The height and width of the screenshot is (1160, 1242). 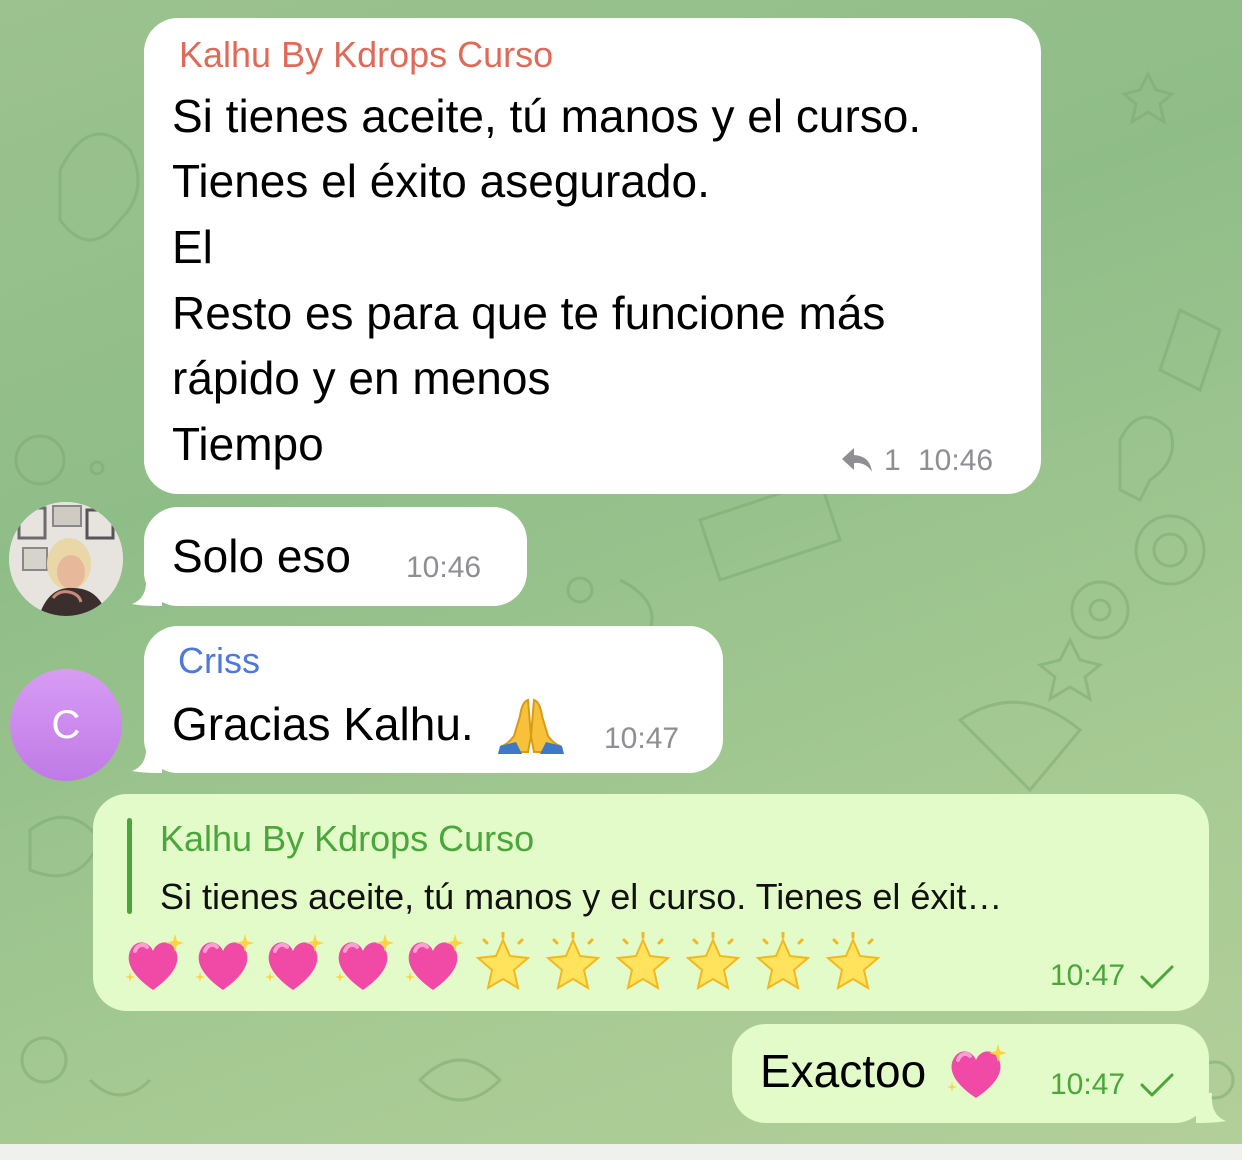 I want to click on avatar-photo-kalhu, so click(x=66, y=559).